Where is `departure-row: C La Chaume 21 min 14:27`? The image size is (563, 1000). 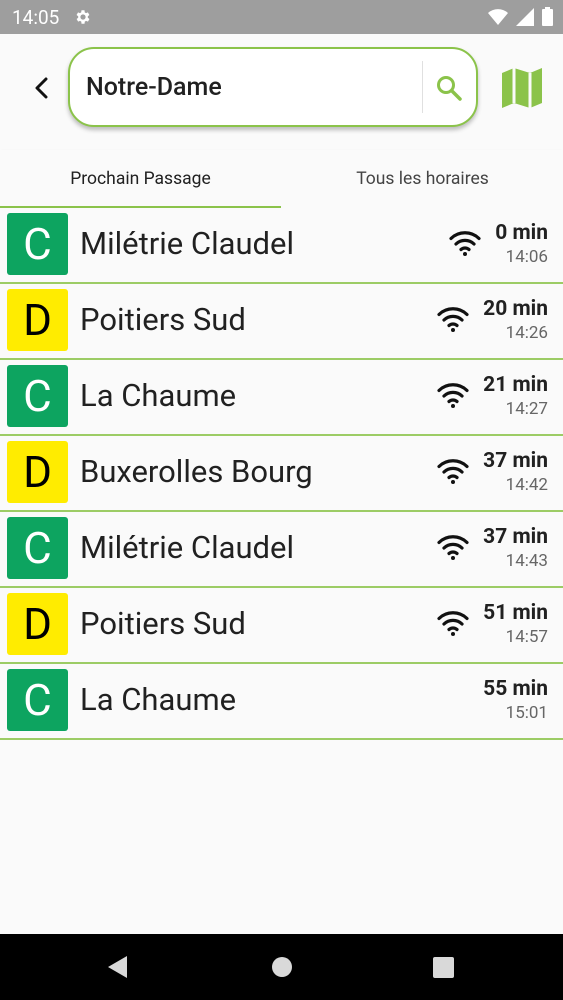
departure-row: C La Chaume 21 min 14:27 is located at coordinates (281, 398).